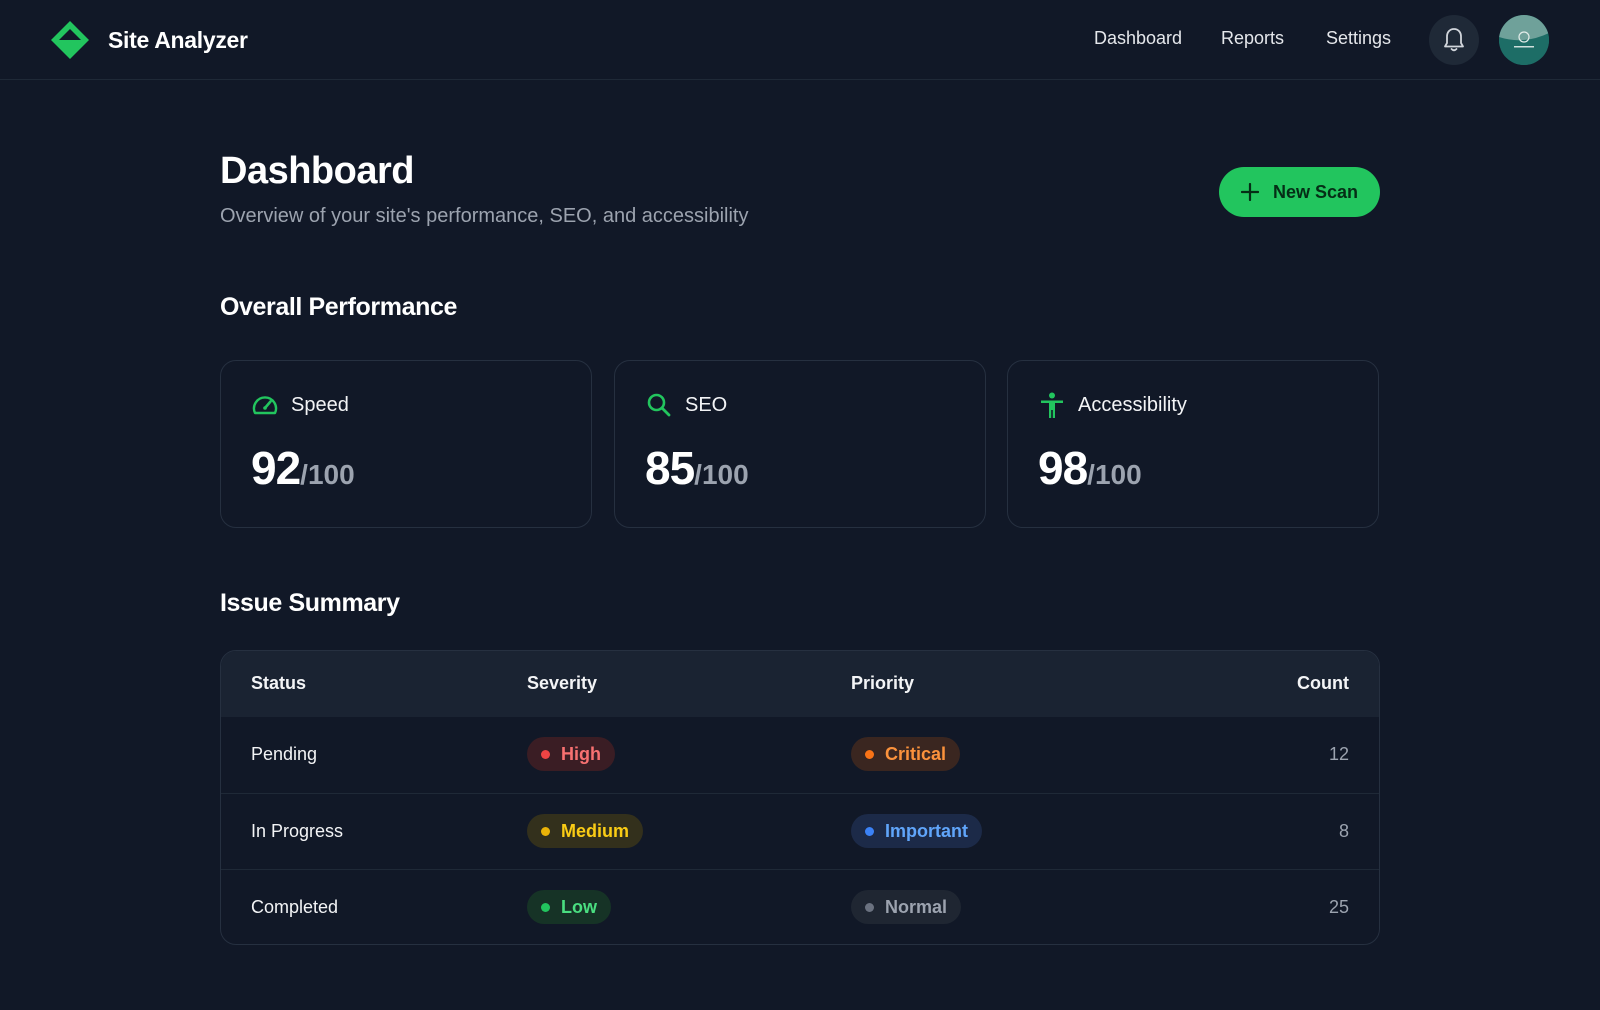 This screenshot has width=1600, height=1010. What do you see at coordinates (800, 40) in the screenshot?
I see `top-bar: Site Analyzer Dashboard Reports Settings` at bounding box center [800, 40].